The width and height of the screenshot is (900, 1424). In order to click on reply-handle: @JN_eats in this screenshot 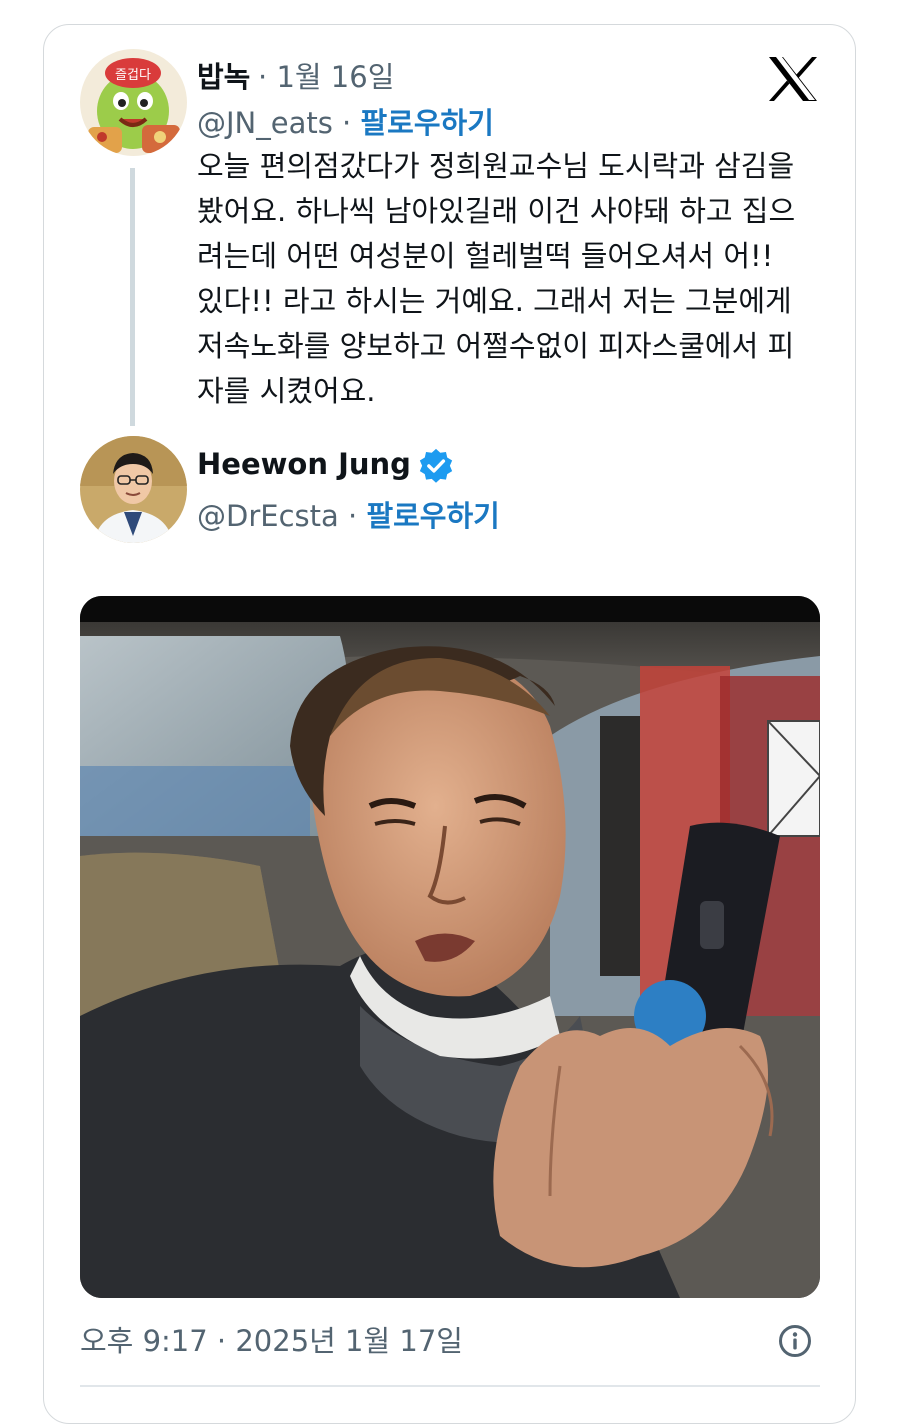, I will do `click(265, 123)`.